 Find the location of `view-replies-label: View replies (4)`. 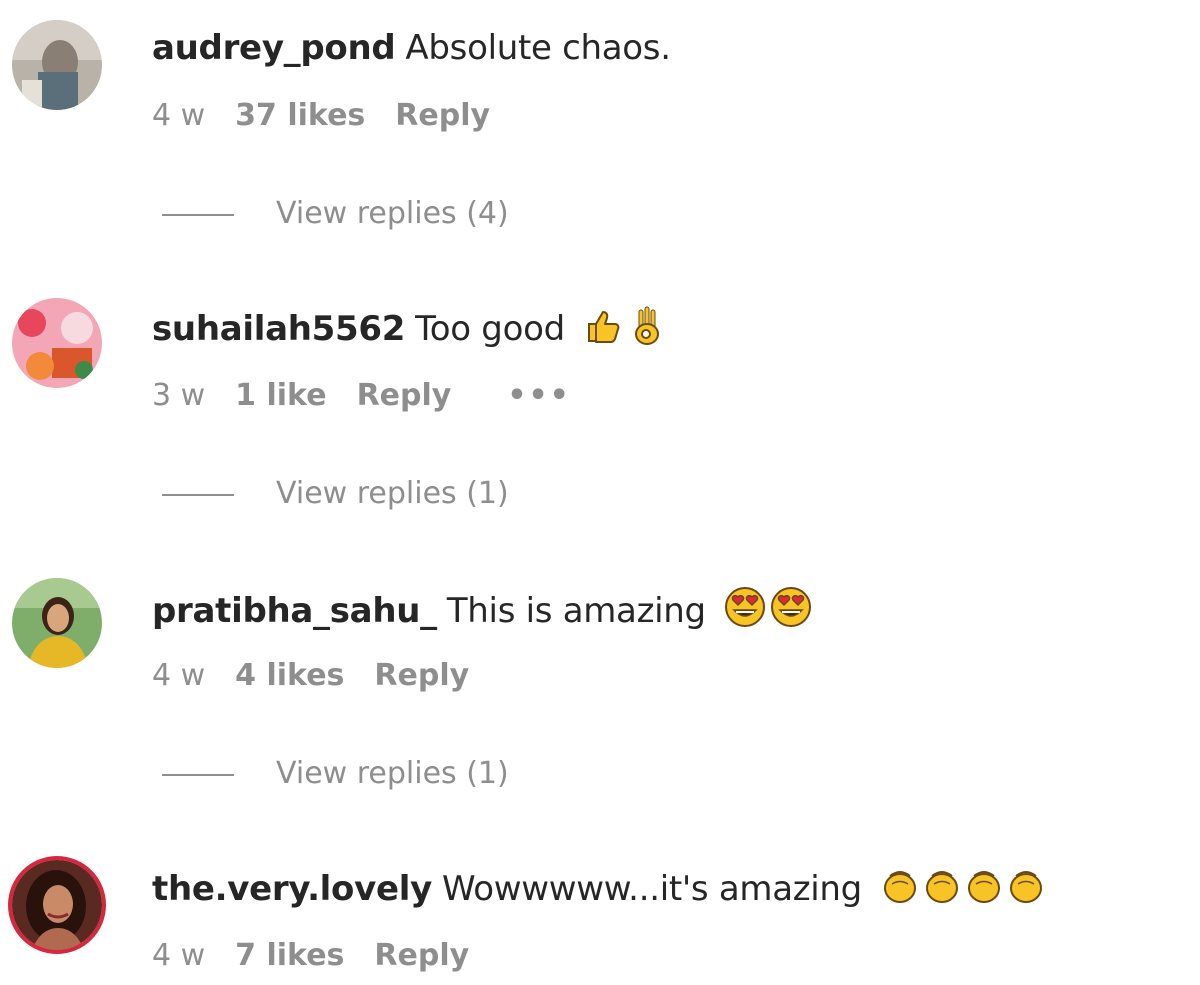

view-replies-label: View replies (4) is located at coordinates (392, 213).